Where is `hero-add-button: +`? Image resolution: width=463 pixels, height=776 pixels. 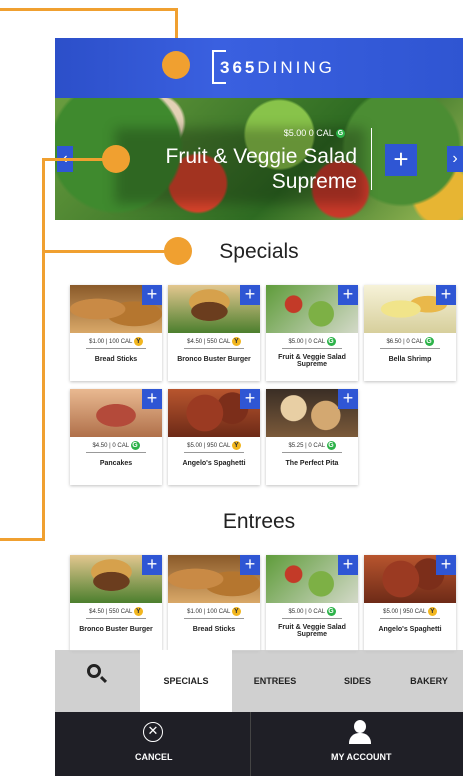 hero-add-button: + is located at coordinates (401, 160).